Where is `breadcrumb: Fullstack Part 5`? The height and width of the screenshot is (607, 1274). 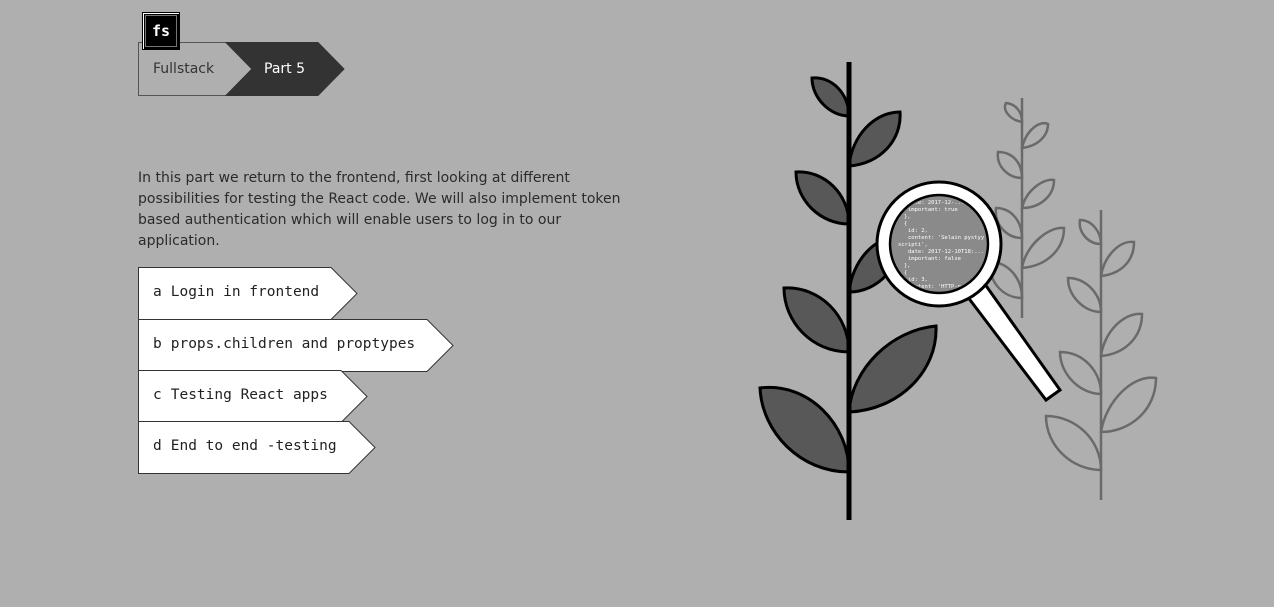
breadcrumb: Fullstack Part 5 is located at coordinates (248, 69).